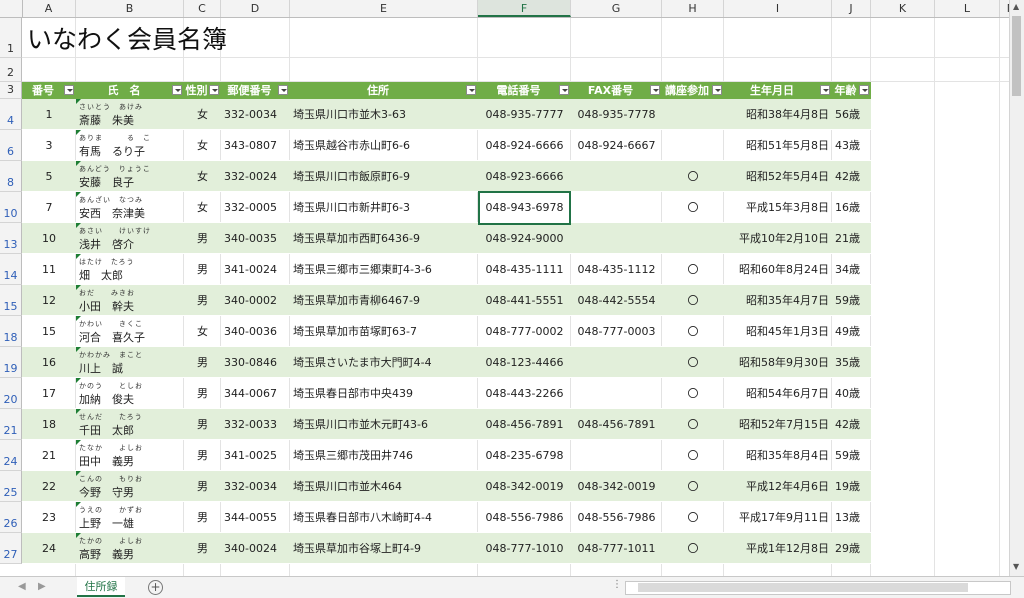 The width and height of the screenshot is (1024, 598). I want to click on age-cell: 59歳, so click(851, 455).